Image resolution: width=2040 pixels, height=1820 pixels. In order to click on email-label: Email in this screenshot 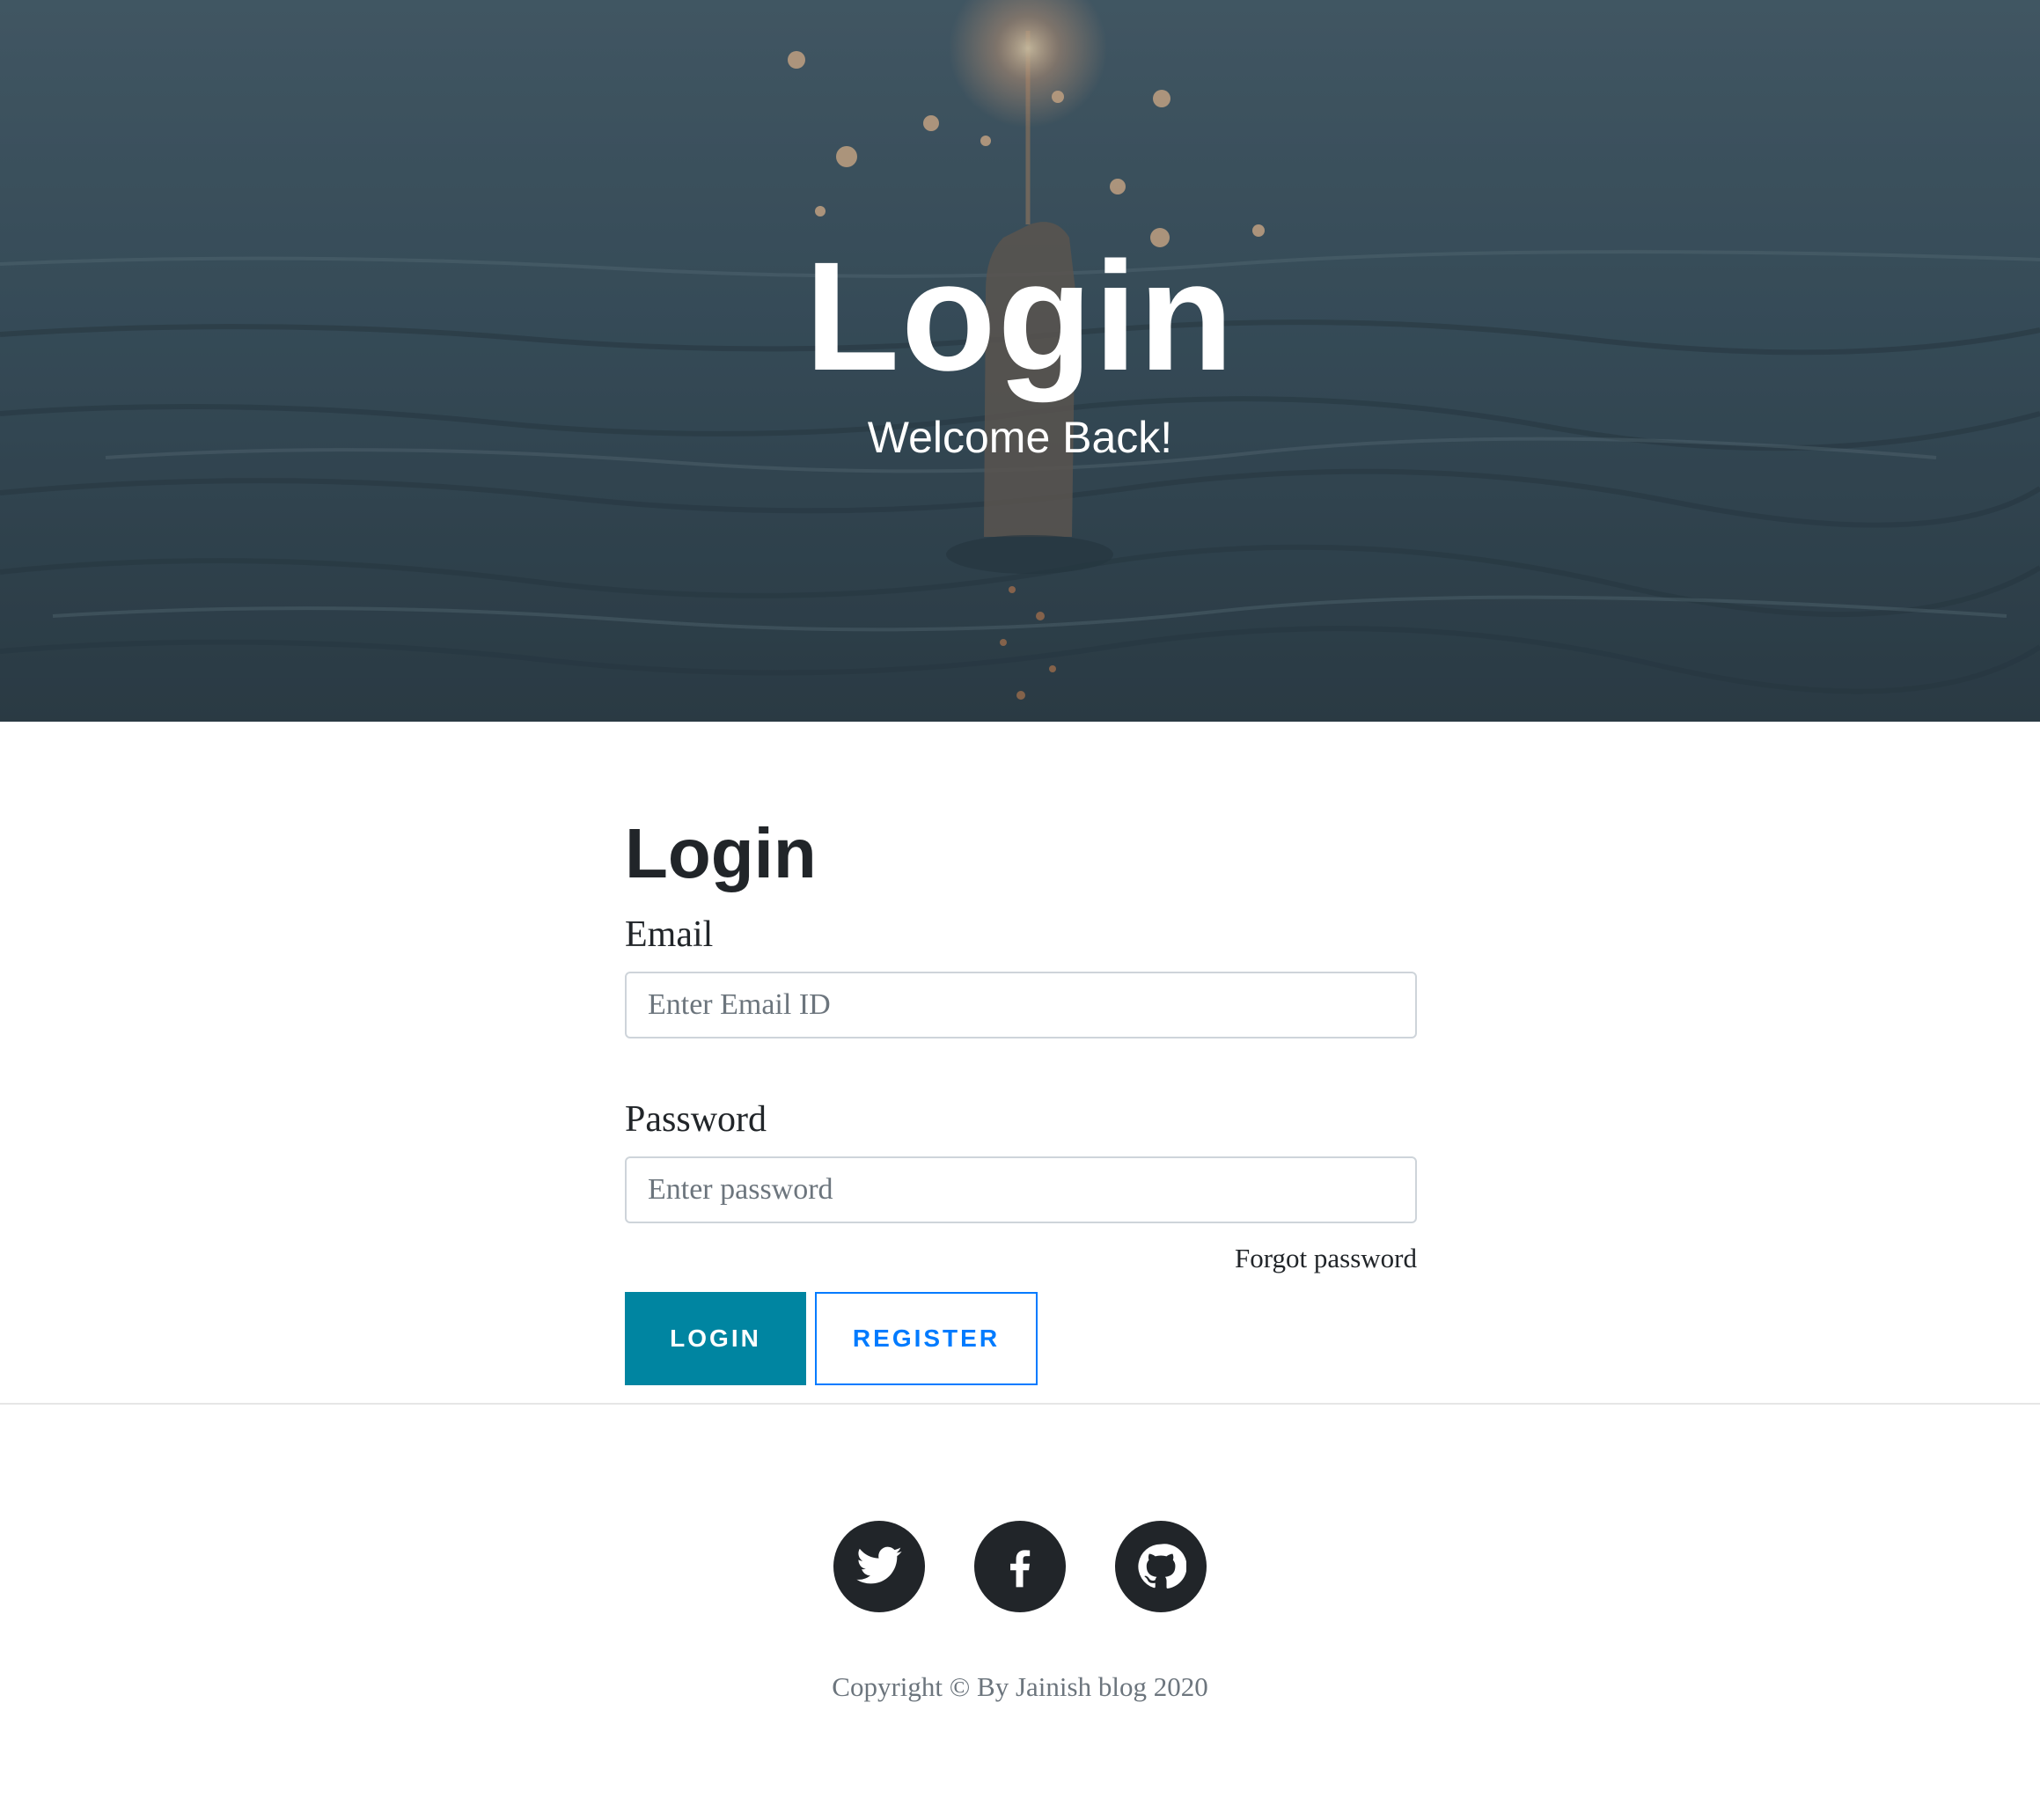, I will do `click(669, 934)`.